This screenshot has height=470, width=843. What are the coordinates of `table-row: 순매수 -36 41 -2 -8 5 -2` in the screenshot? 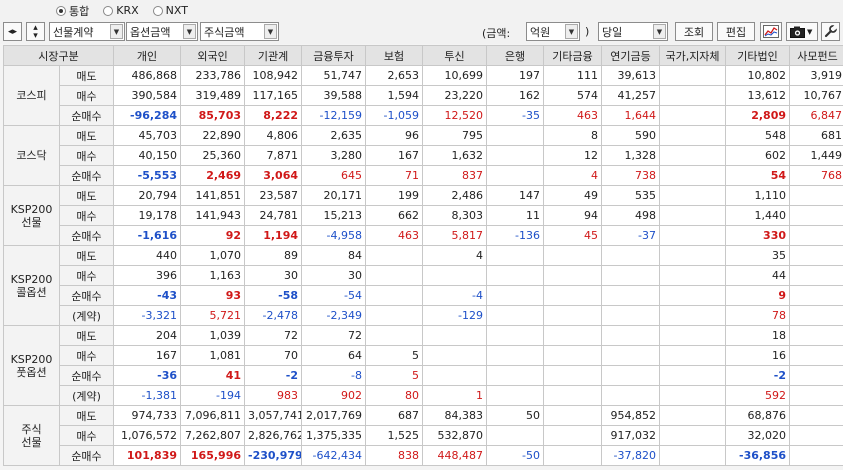 It's located at (423, 375).